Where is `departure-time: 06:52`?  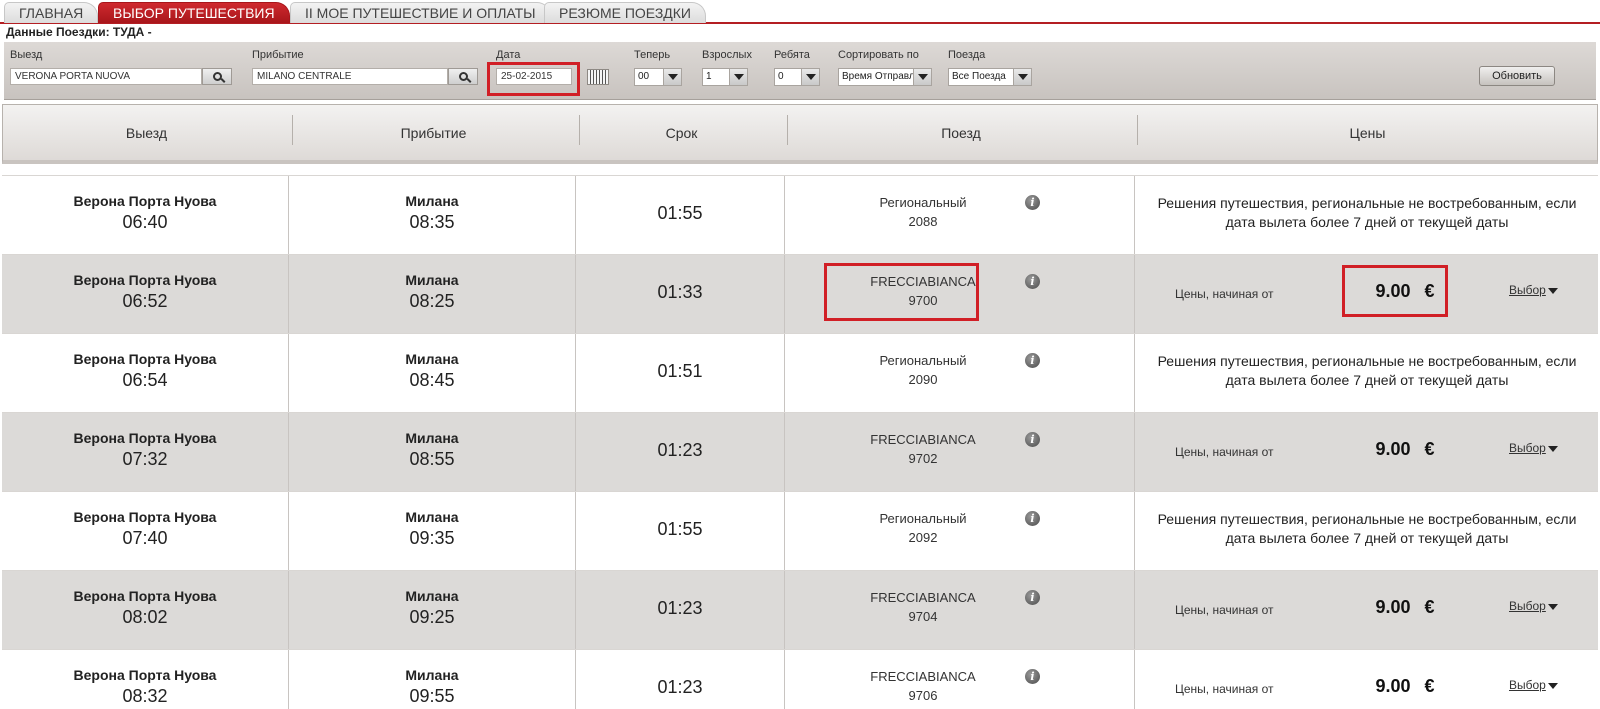 departure-time: 06:52 is located at coordinates (145, 301).